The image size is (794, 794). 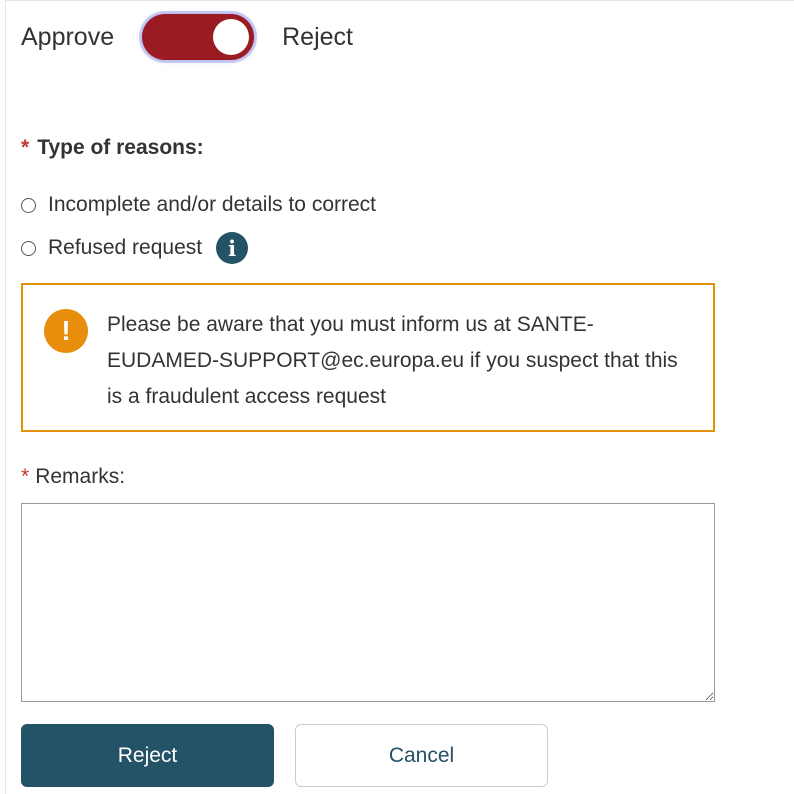 What do you see at coordinates (212, 204) in the screenshot?
I see `reason-option-label: Incomplete and/or details to correct` at bounding box center [212, 204].